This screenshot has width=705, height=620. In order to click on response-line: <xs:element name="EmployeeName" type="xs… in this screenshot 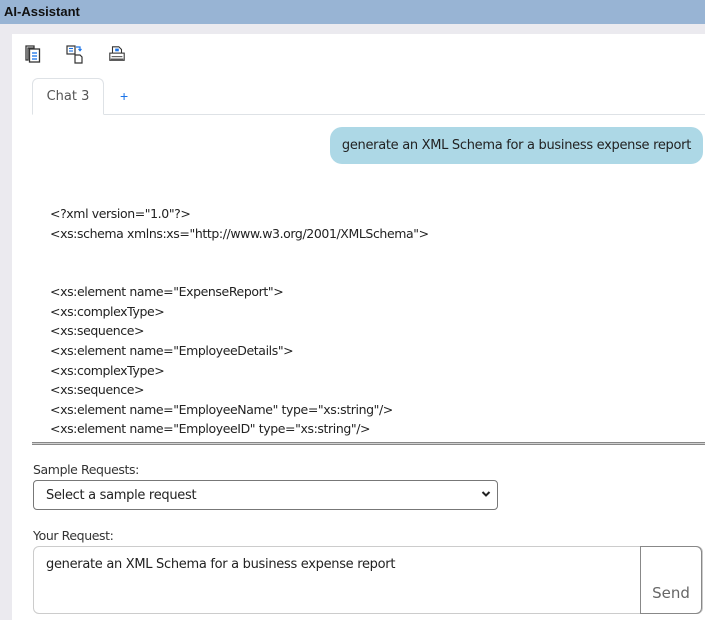, I will do `click(221, 409)`.